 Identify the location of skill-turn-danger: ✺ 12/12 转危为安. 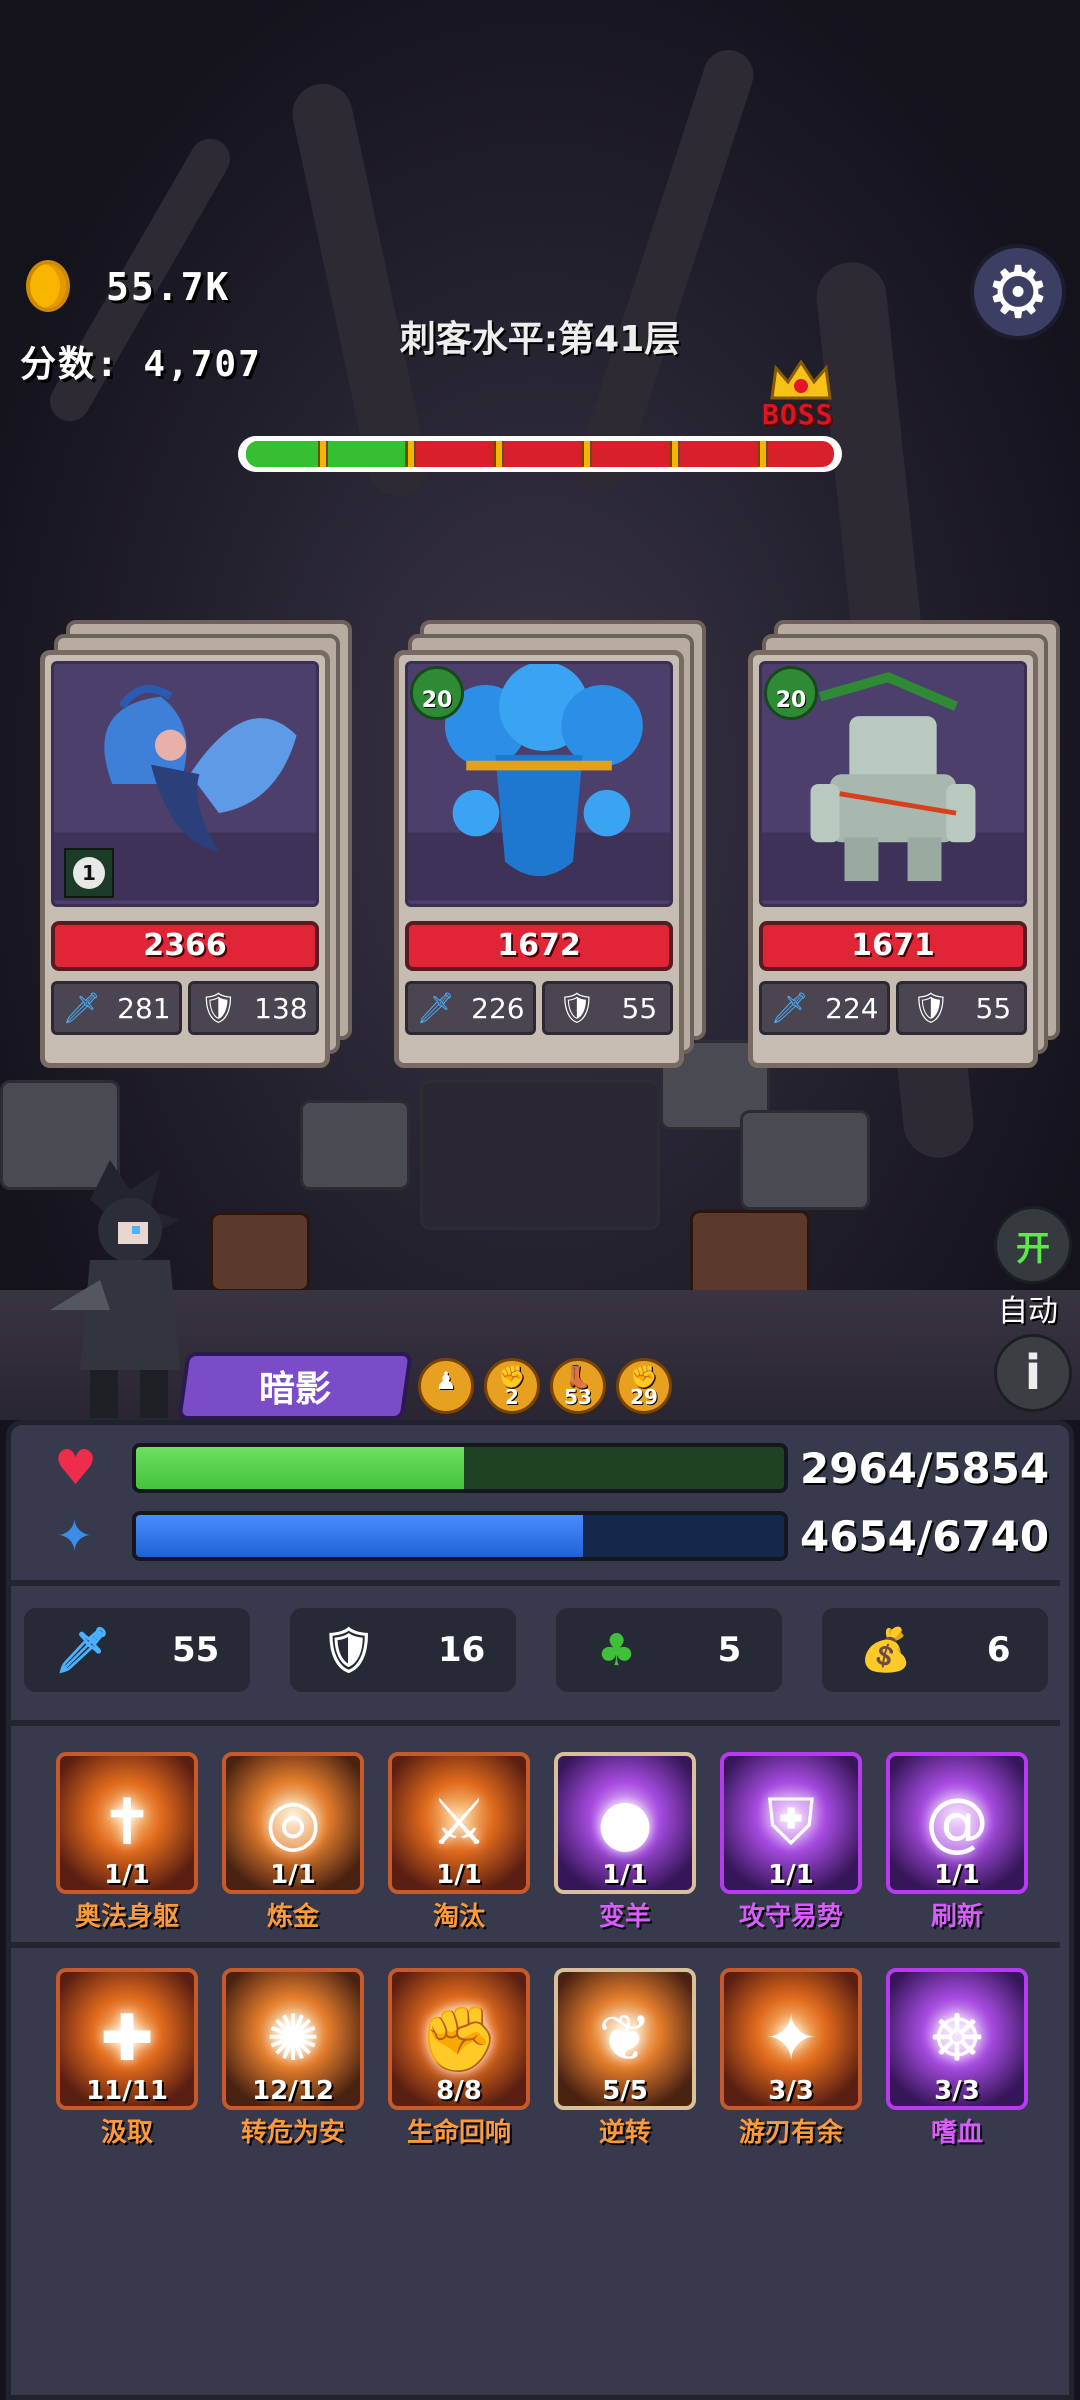
(293, 2058).